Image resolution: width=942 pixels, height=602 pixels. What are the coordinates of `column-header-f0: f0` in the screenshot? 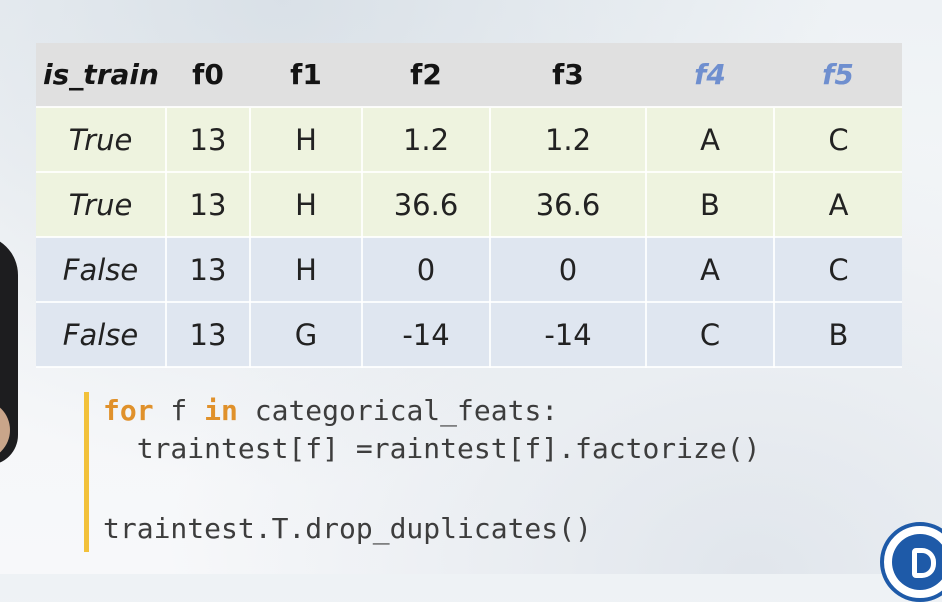 It's located at (208, 75).